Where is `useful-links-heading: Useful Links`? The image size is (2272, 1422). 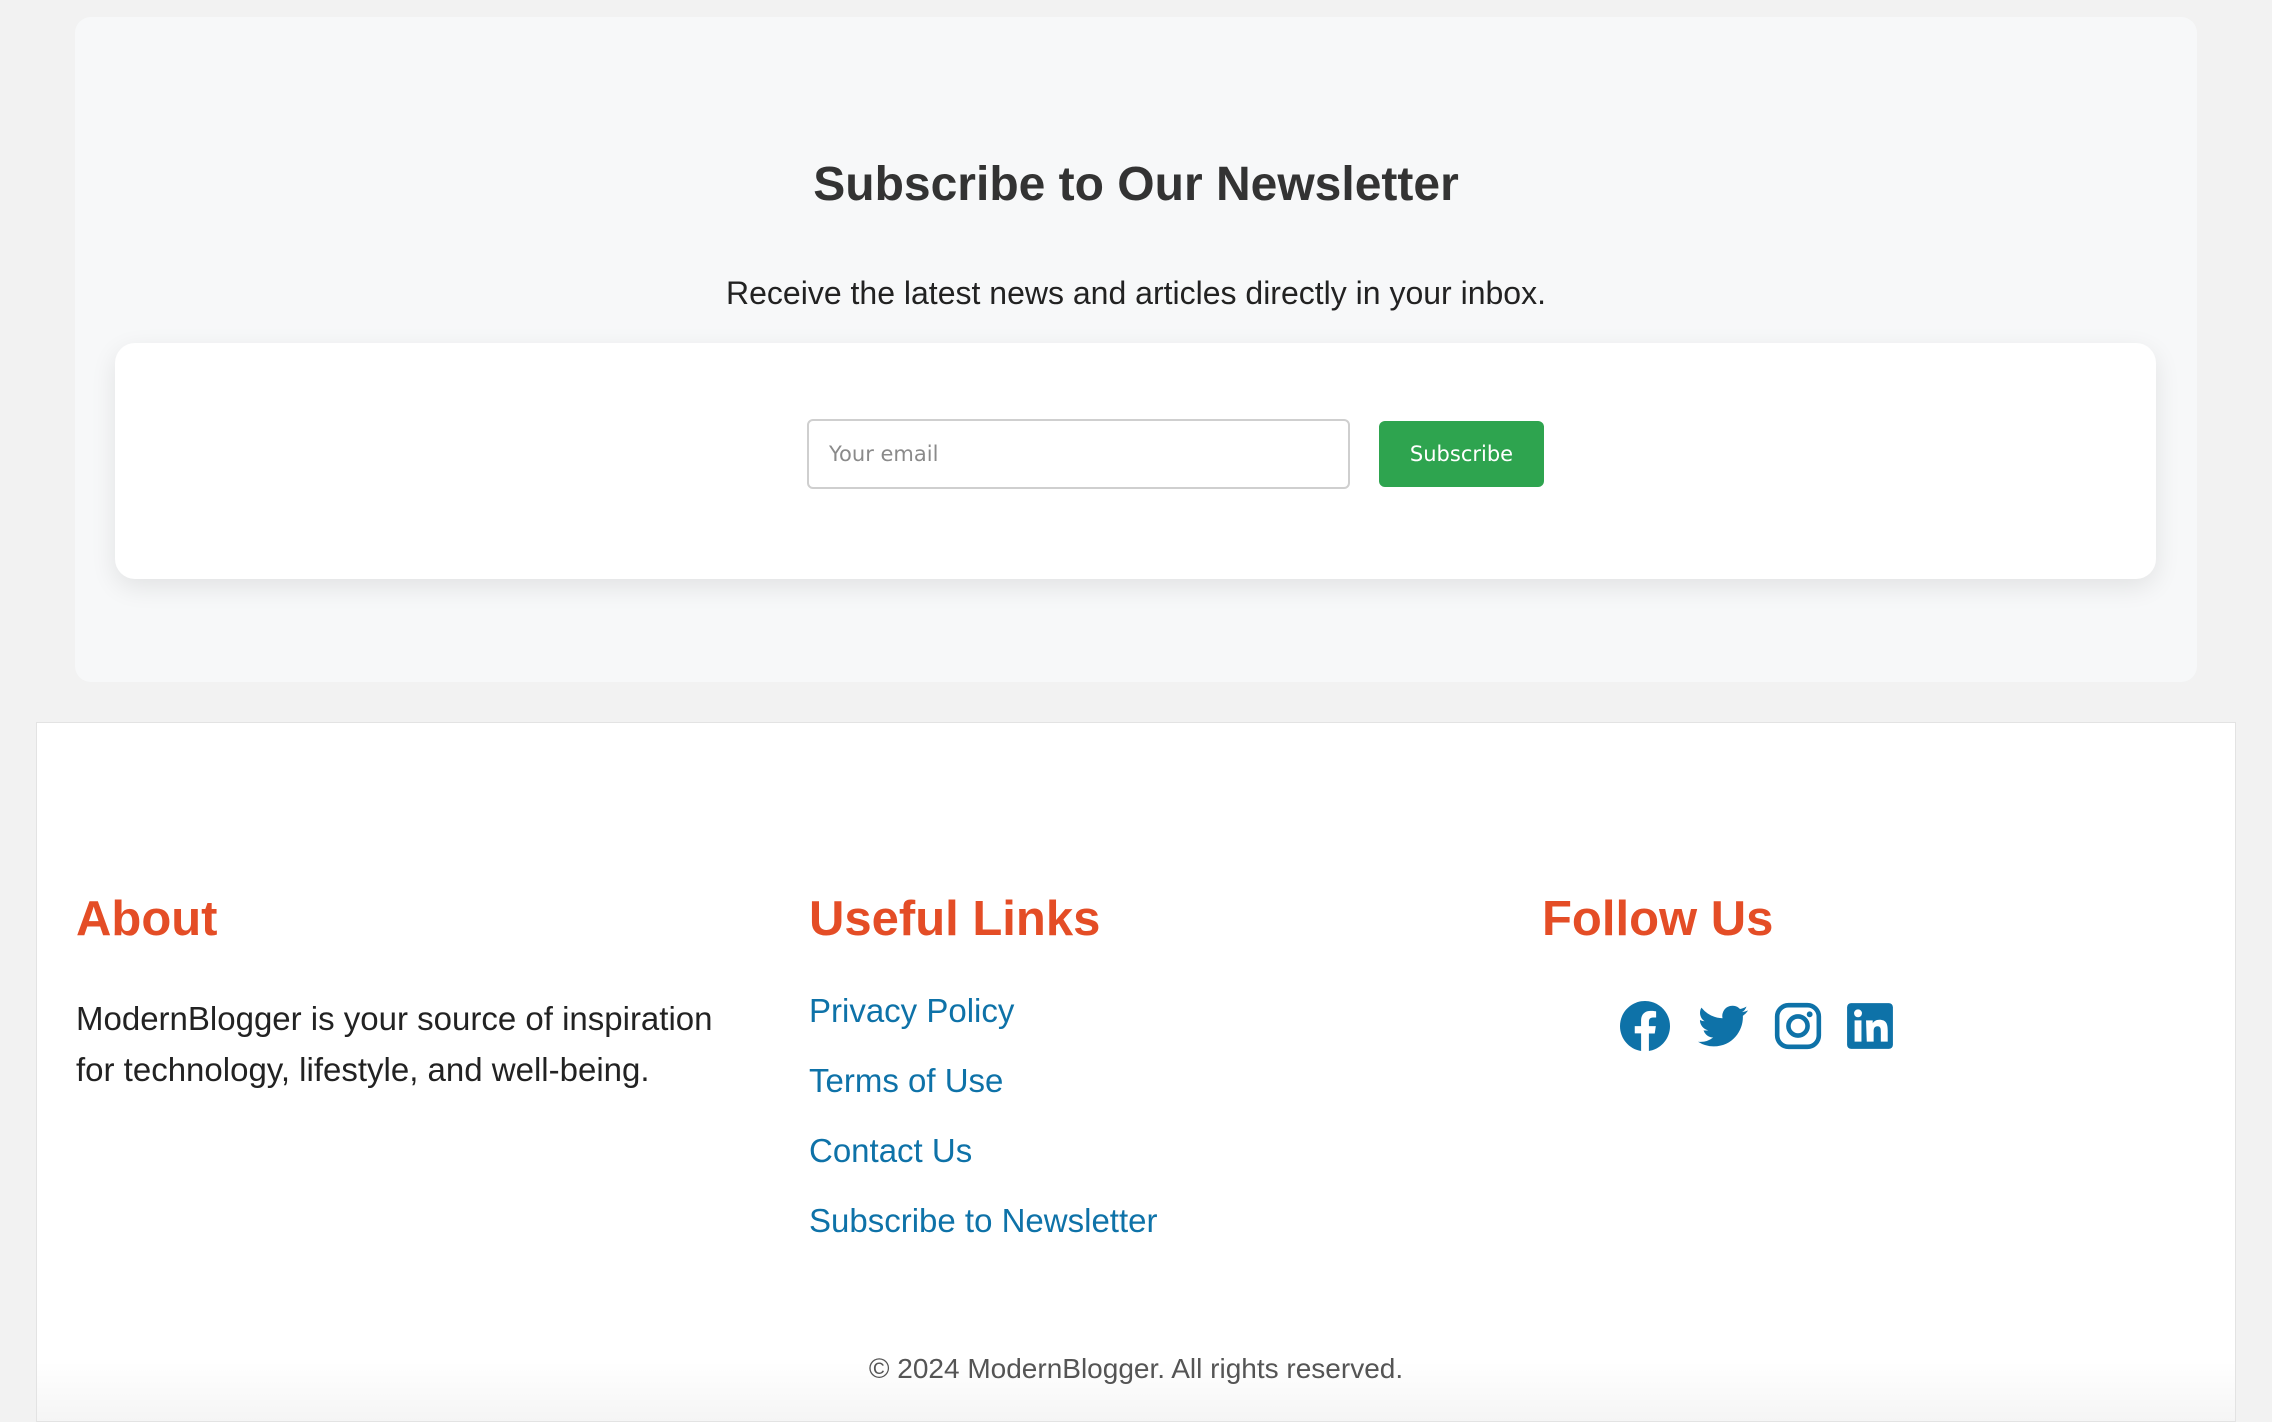
useful-links-heading: Useful Links is located at coordinates (955, 919).